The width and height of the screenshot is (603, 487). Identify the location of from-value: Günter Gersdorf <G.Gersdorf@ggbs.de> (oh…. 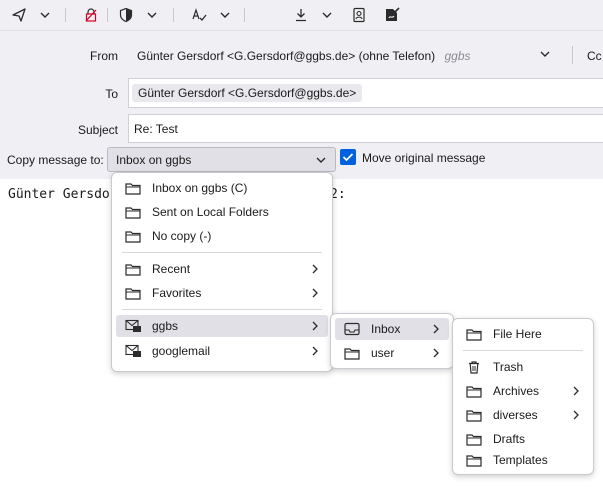
(286, 56).